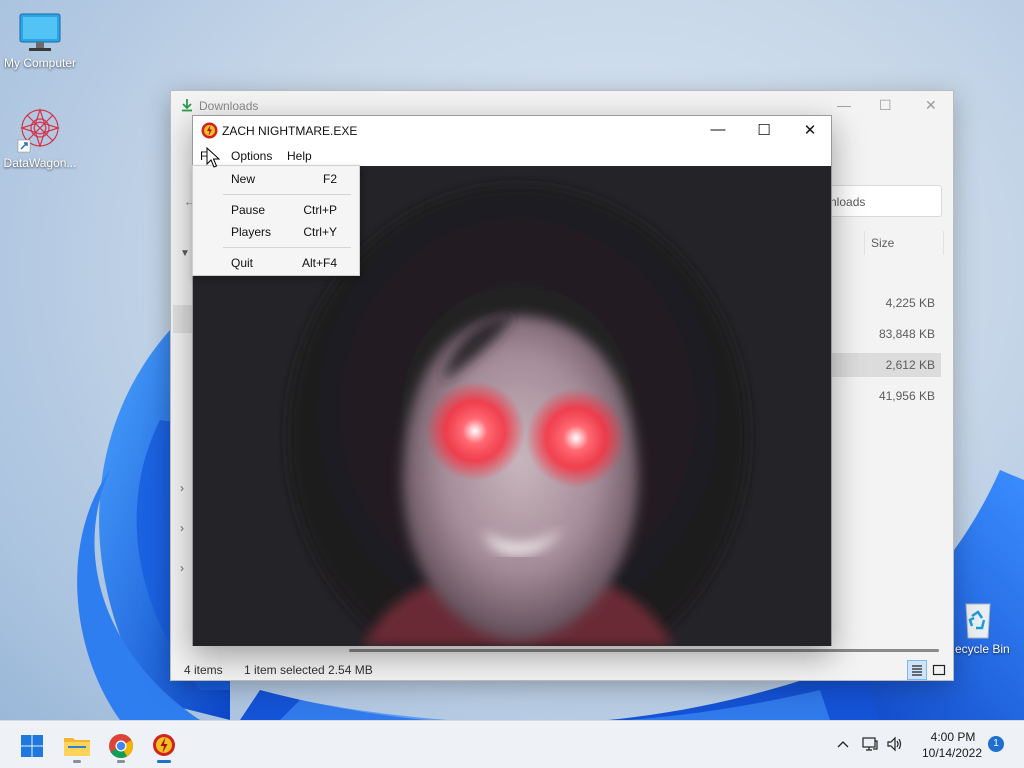 This screenshot has height=768, width=1024. What do you see at coordinates (844, 105) in the screenshot?
I see `minimize-icon: —` at bounding box center [844, 105].